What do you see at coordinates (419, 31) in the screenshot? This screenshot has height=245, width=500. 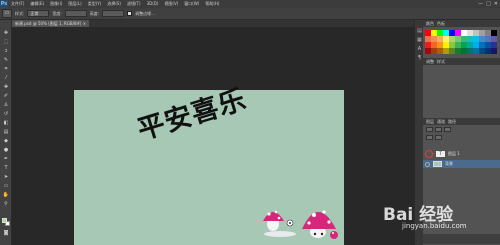 I see `history-panel-icon: ▤` at bounding box center [419, 31].